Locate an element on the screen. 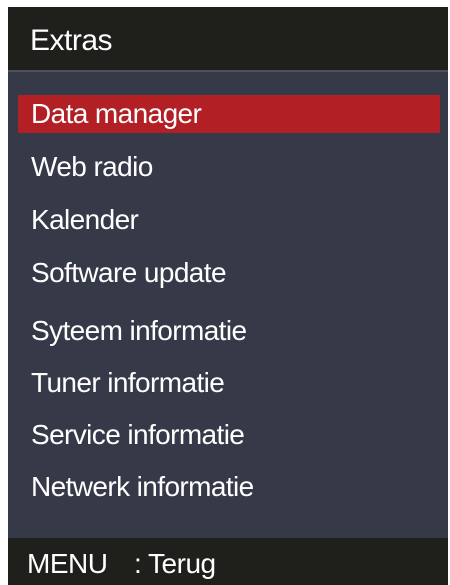 The width and height of the screenshot is (450, 585). menu-item-service-informatie: Service informatie is located at coordinates (229, 435).